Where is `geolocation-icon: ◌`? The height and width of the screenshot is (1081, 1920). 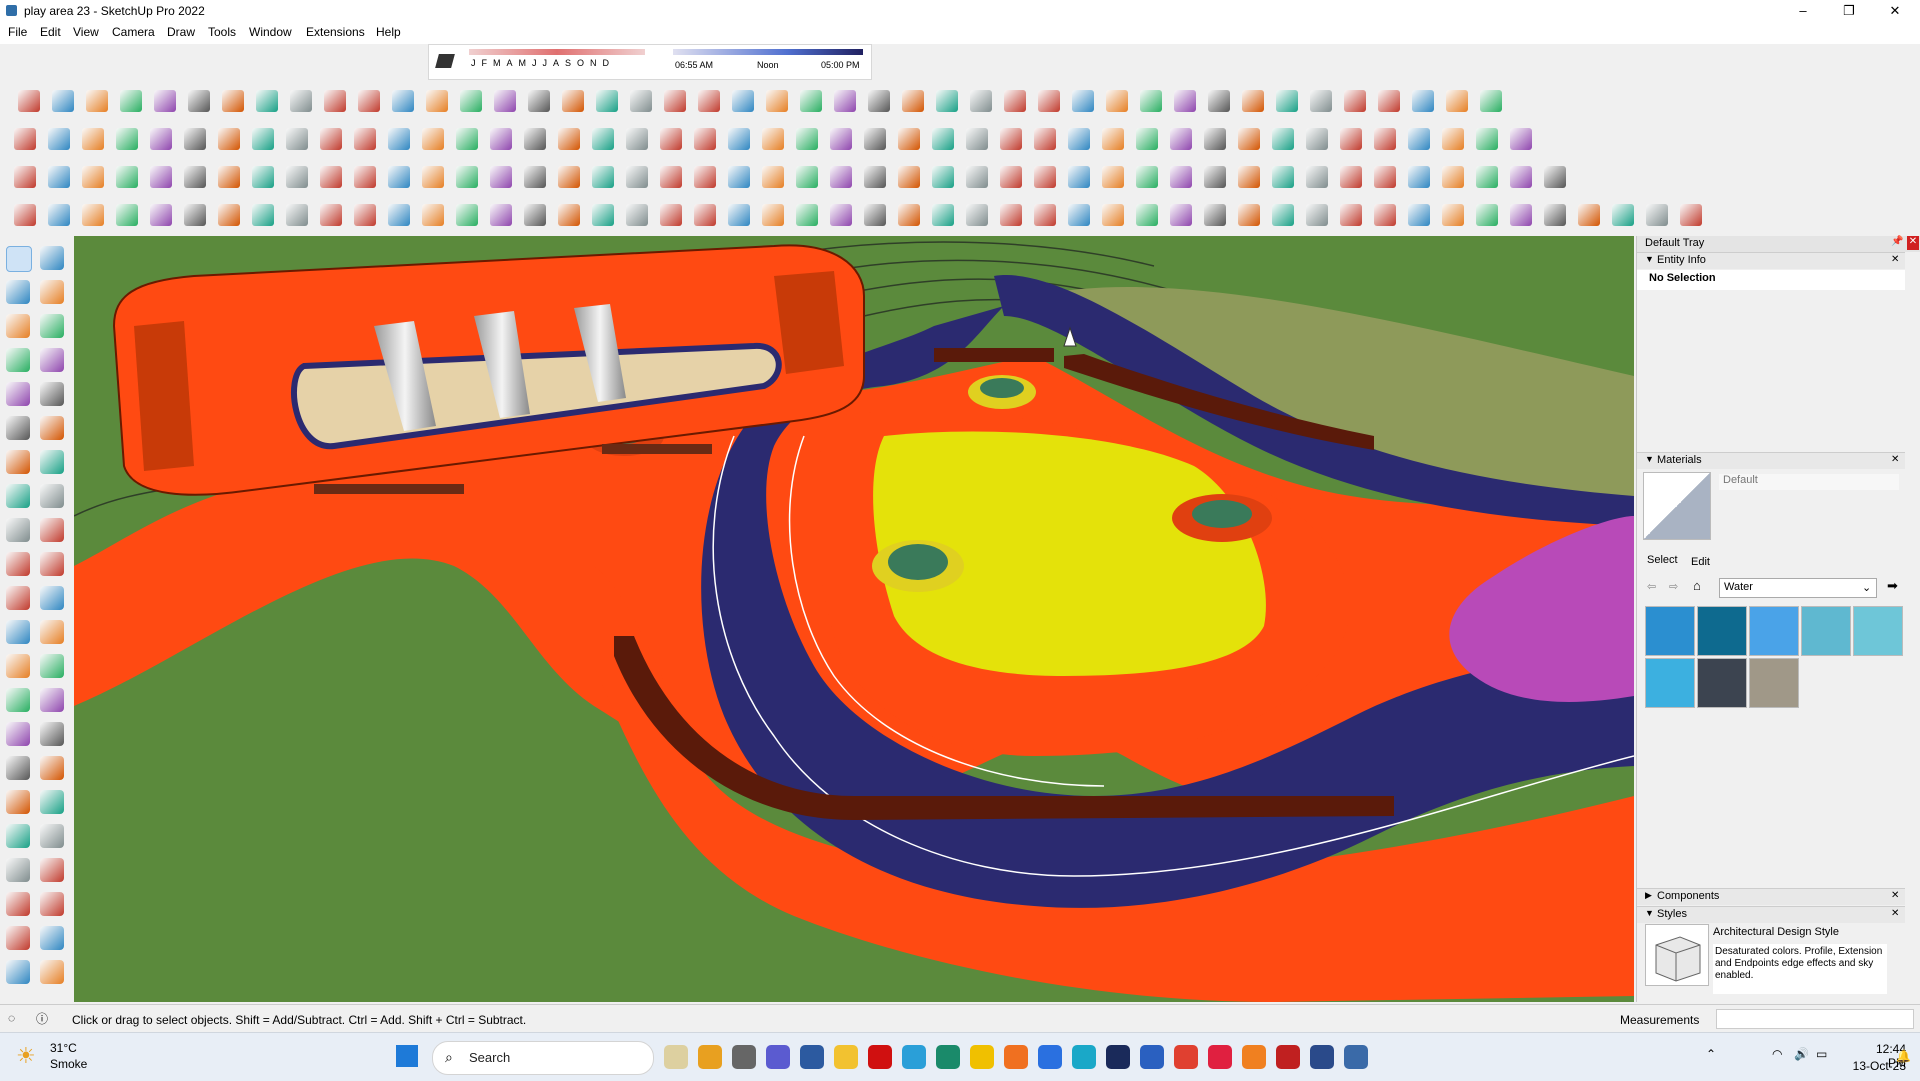 geolocation-icon: ◌ is located at coordinates (11, 1018).